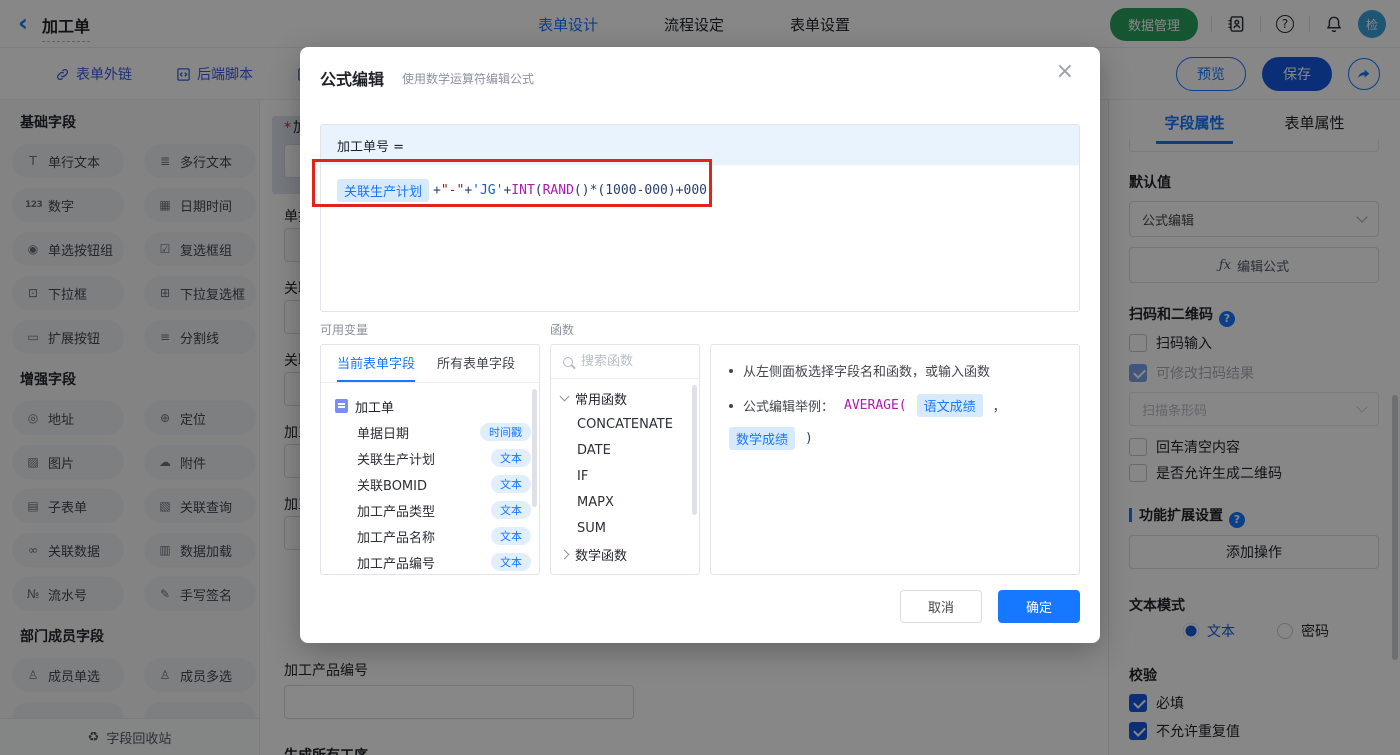 This screenshot has height=755, width=1400. I want to click on caret-right-icon, so click(564, 554).